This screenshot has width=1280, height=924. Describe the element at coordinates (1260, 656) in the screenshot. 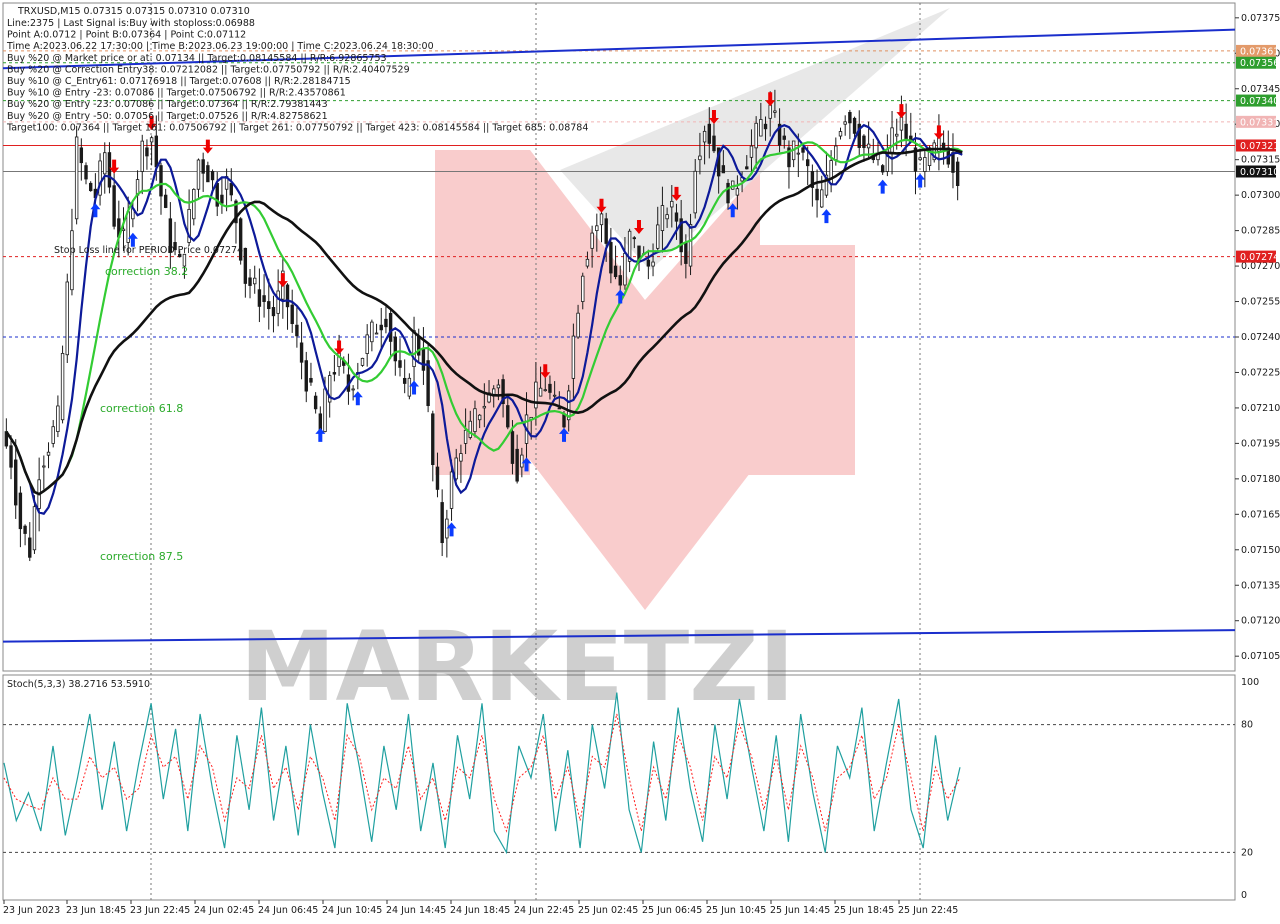

I see `y-tick-label: 0.07105` at that location.